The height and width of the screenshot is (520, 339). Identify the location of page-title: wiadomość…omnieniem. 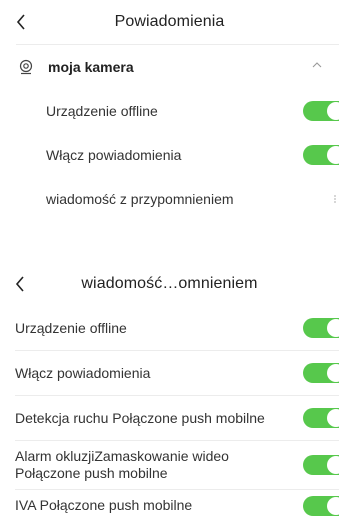
(169, 283).